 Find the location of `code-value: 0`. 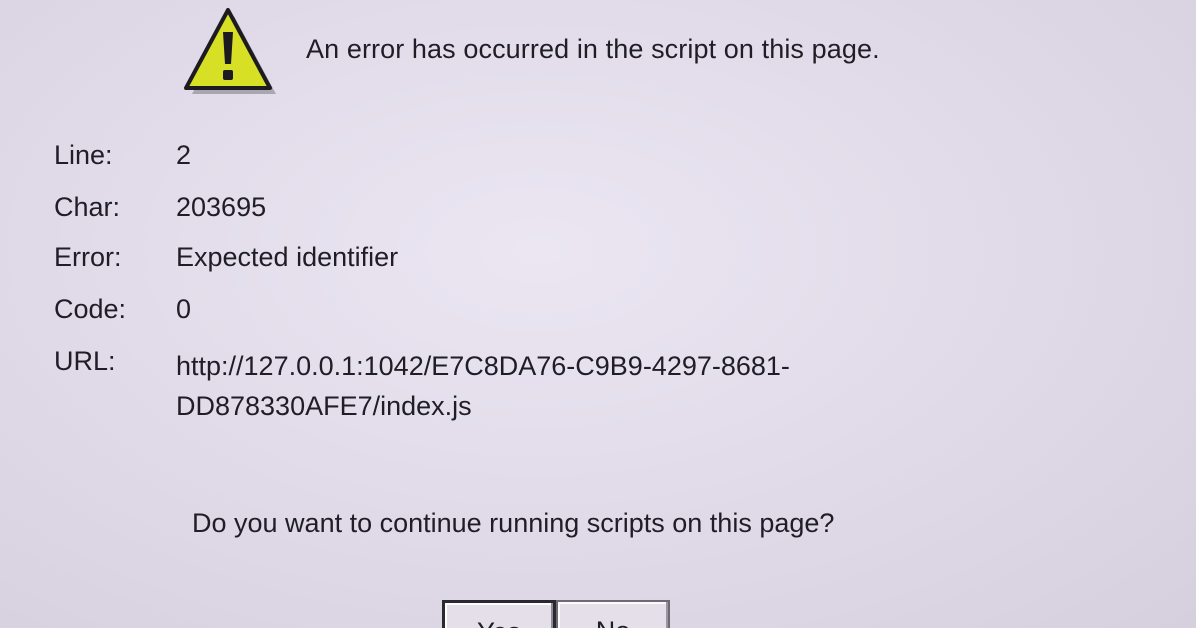

code-value: 0 is located at coordinates (184, 309).